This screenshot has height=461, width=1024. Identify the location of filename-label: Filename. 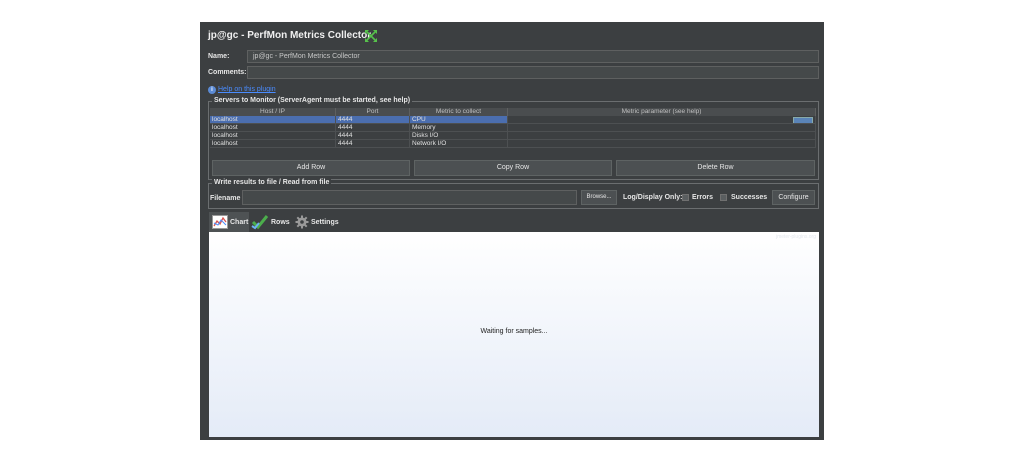
(225, 198).